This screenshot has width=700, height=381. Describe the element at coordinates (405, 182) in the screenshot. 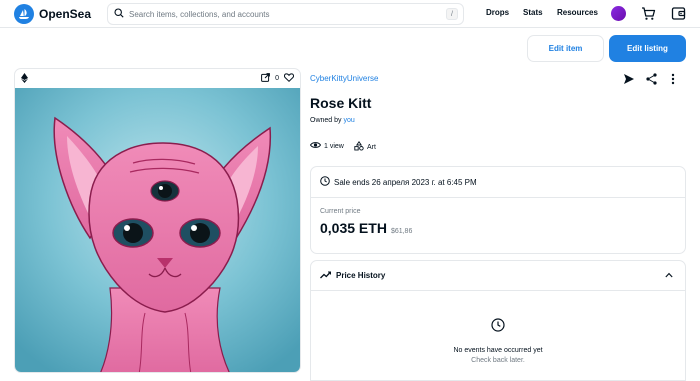

I see `sale-end-text: Sale ends 26 апреля 2023 г. at 6:45 PM` at that location.